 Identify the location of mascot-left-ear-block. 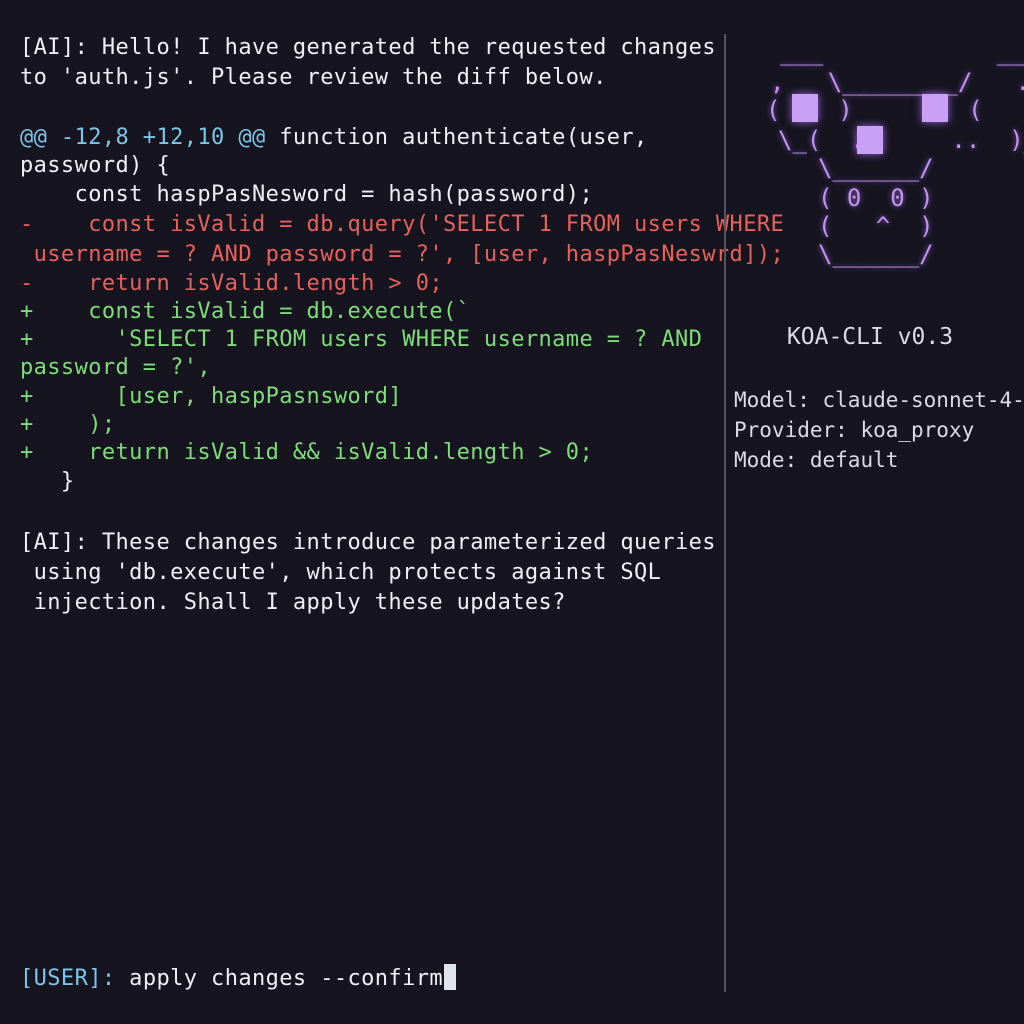
(805, 108).